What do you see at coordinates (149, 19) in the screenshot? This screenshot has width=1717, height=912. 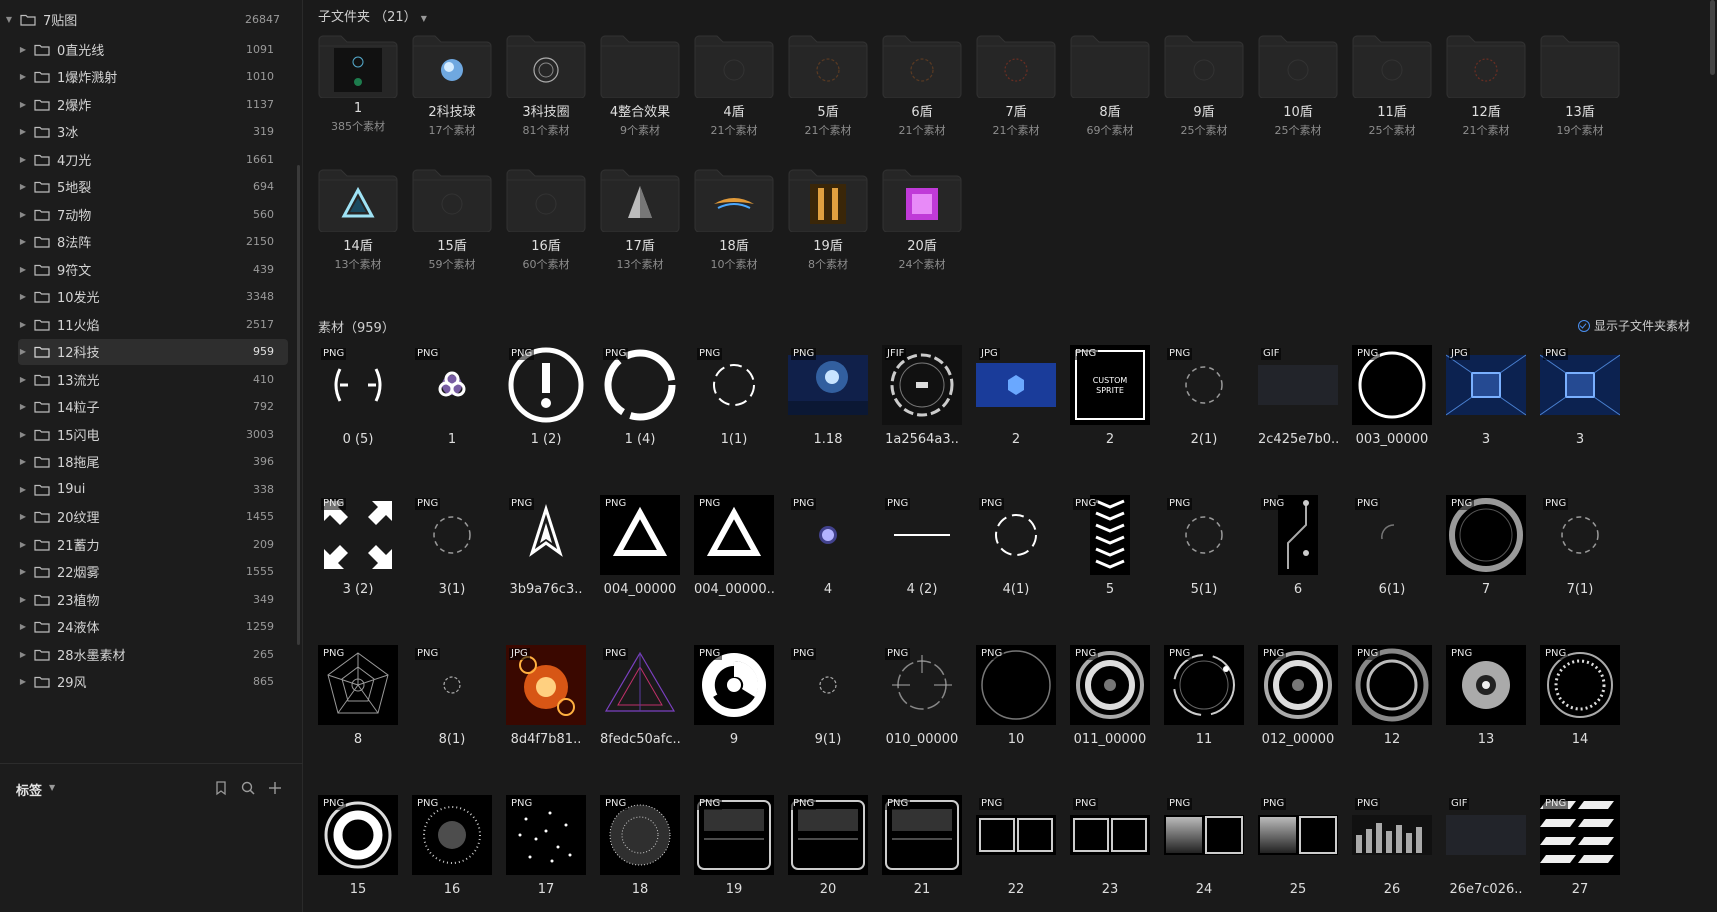 I see `tree-root: ▼ 7贴图 26847` at bounding box center [149, 19].